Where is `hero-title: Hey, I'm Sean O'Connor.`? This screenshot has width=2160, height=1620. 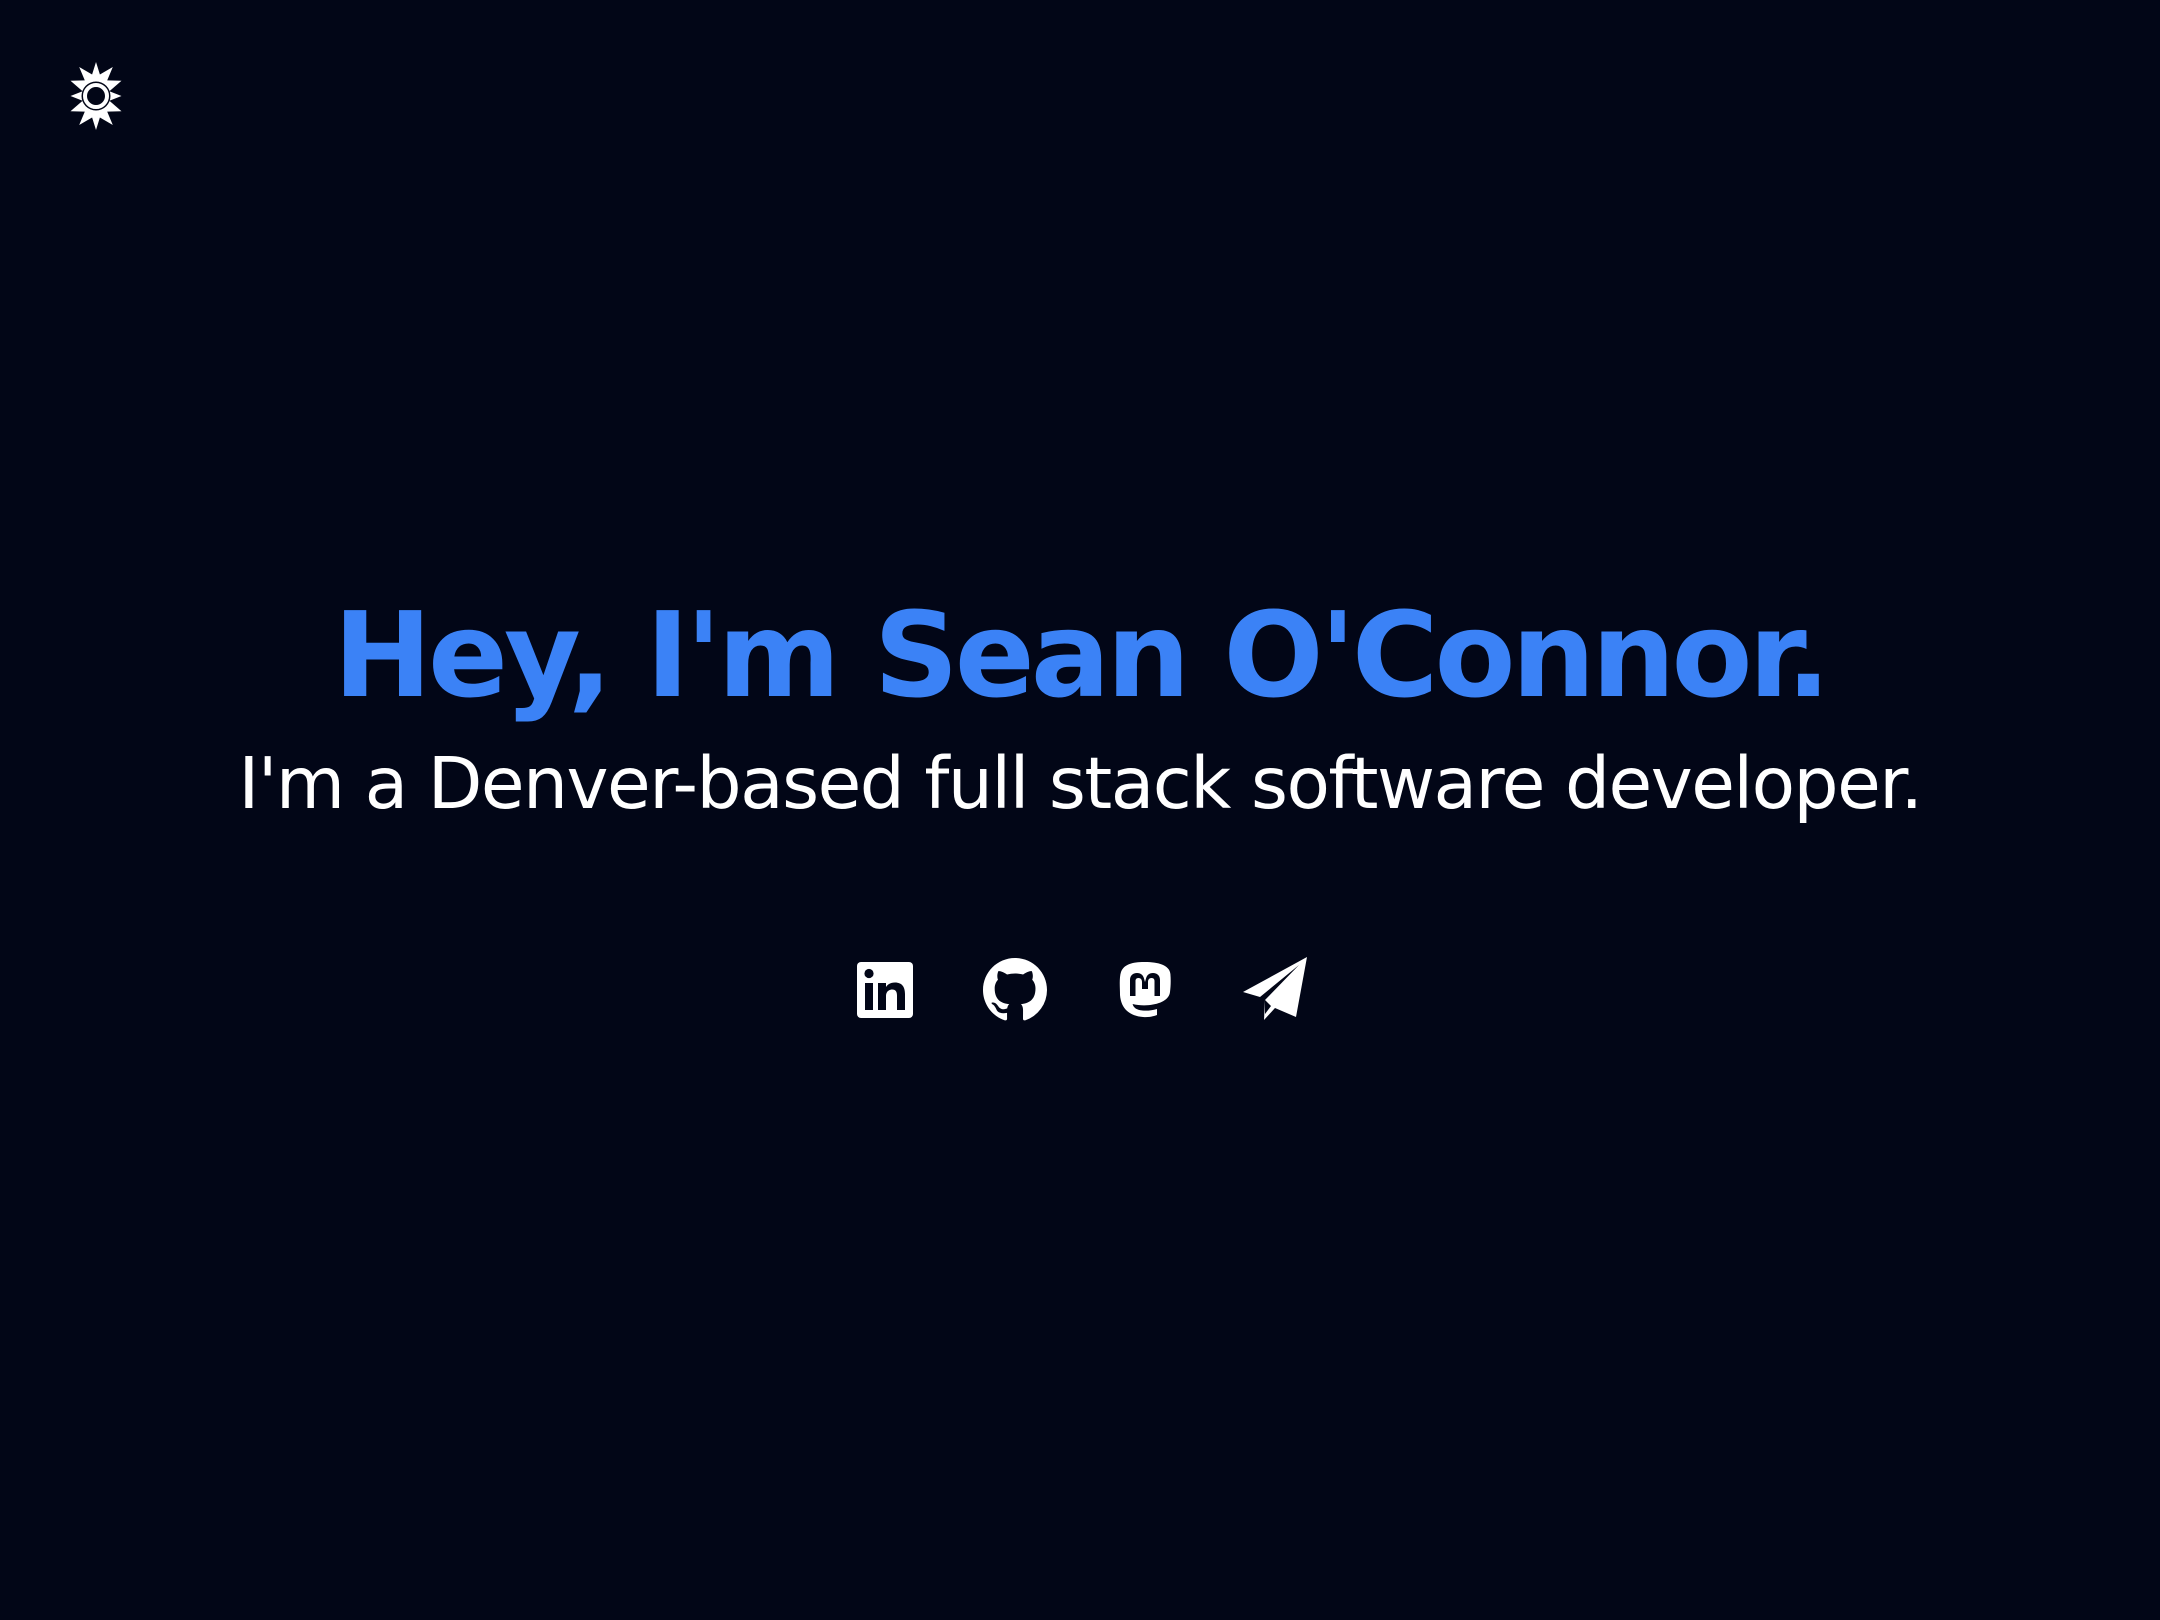
hero-title: Hey, I'm Sean O'Connor. is located at coordinates (1082, 655).